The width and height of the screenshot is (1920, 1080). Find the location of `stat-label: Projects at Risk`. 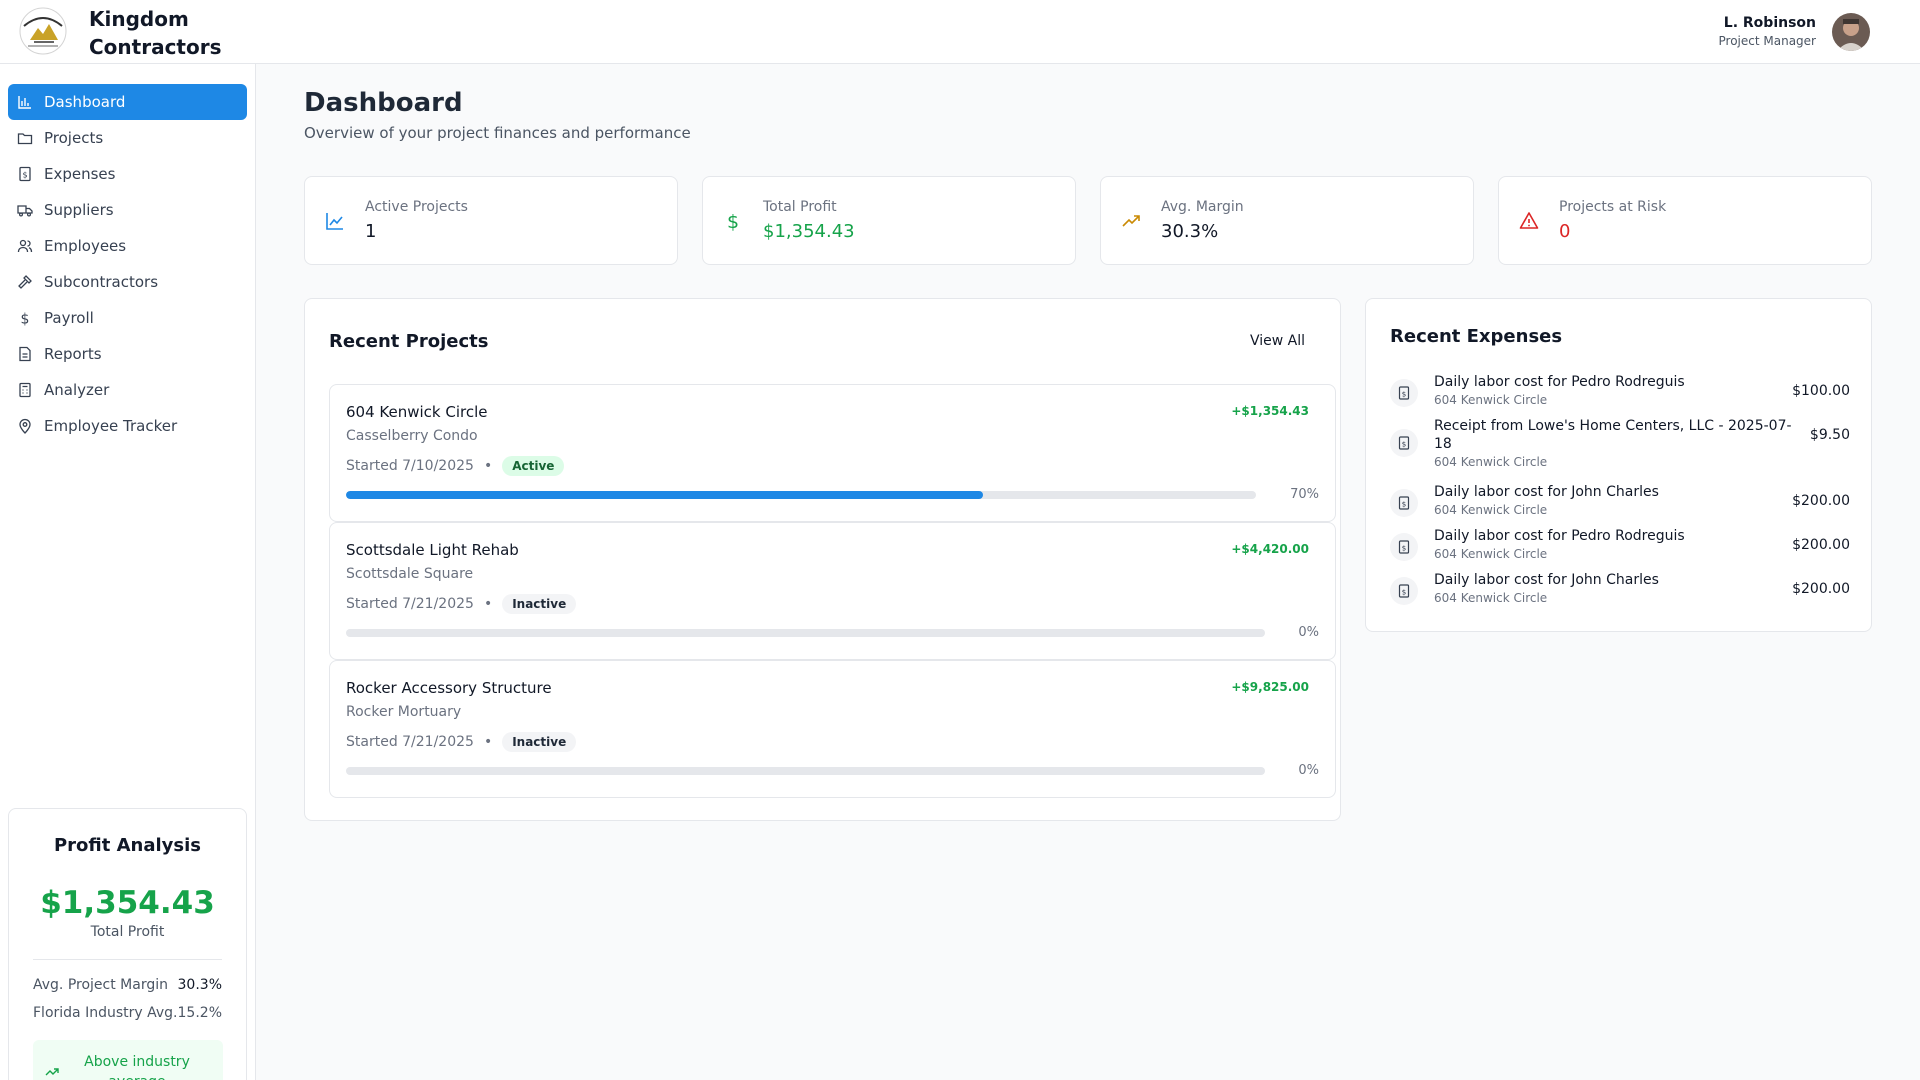

stat-label: Projects at Risk is located at coordinates (1613, 207).